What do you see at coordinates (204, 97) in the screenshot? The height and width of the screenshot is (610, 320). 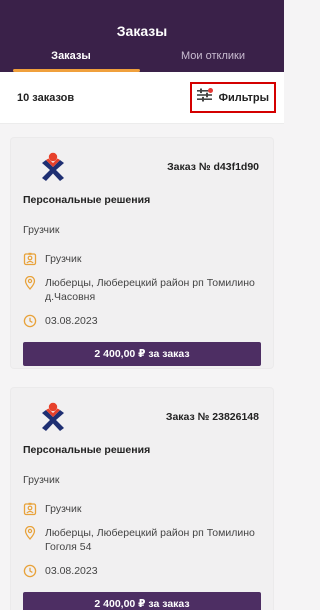 I see `sliders-icon` at bounding box center [204, 97].